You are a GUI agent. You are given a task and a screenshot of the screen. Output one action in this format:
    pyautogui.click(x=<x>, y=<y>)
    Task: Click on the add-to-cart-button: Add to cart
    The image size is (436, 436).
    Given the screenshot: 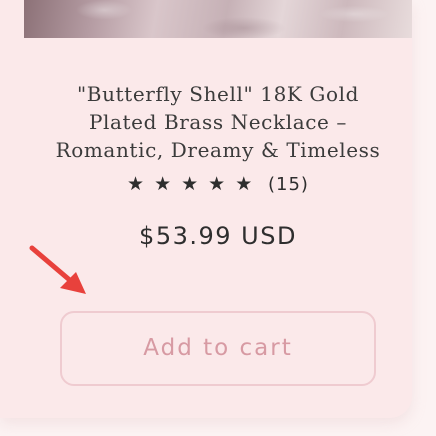 What is the action you would take?
    pyautogui.click(x=218, y=348)
    